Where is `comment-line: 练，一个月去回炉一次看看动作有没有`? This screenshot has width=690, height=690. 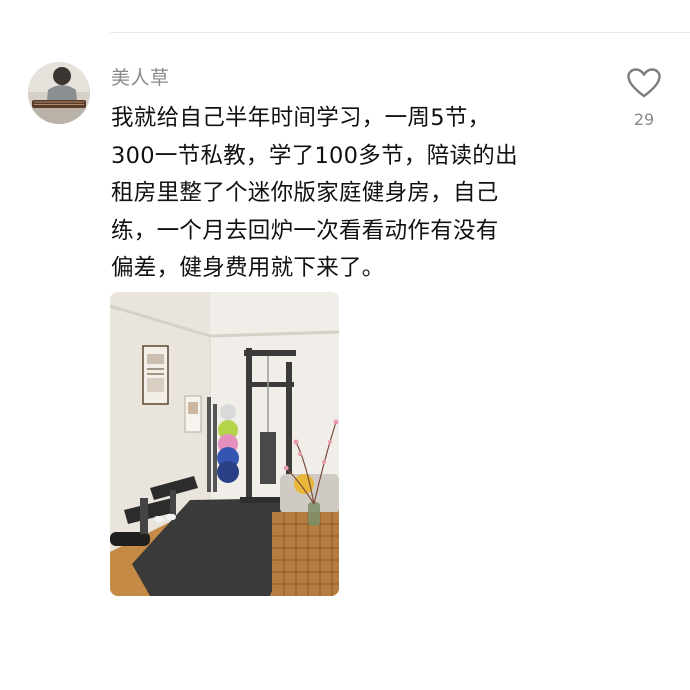
comment-line: 练，一个月去回炉一次看看动作有没有 is located at coordinates (305, 230).